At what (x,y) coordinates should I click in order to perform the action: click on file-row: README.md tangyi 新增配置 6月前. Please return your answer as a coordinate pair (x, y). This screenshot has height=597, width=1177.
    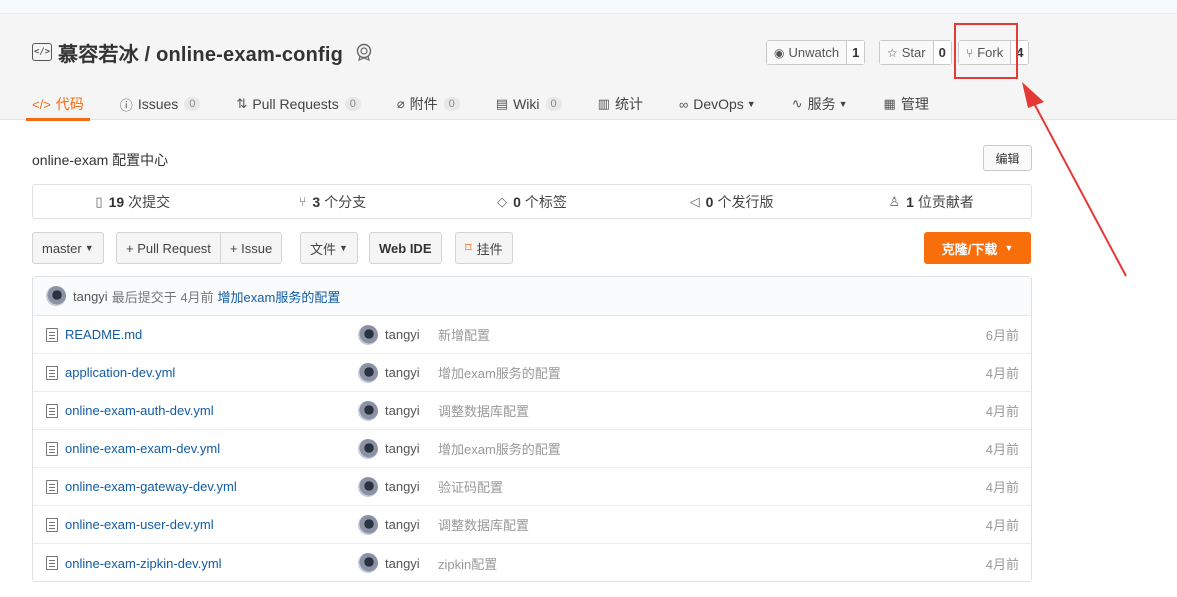
    Looking at the image, I should click on (532, 335).